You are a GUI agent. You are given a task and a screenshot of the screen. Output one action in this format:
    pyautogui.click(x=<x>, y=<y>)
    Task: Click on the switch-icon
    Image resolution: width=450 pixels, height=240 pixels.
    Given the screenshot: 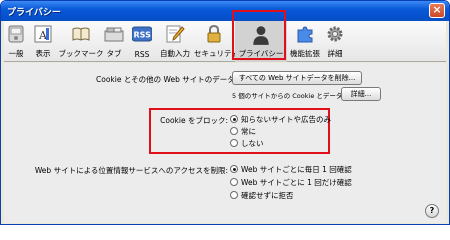 What is the action you would take?
    pyautogui.click(x=16, y=34)
    